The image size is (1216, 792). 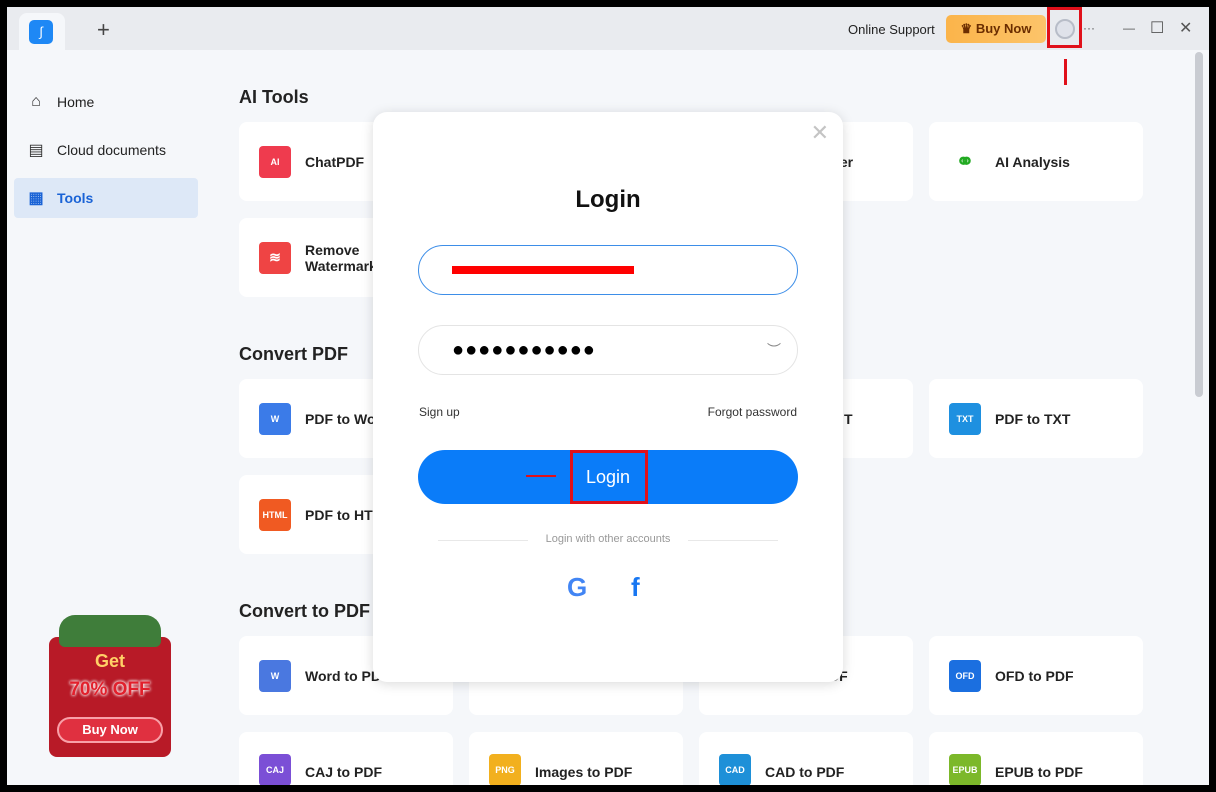 I want to click on sidebar-item-home: ⌂ Home, so click(x=106, y=102).